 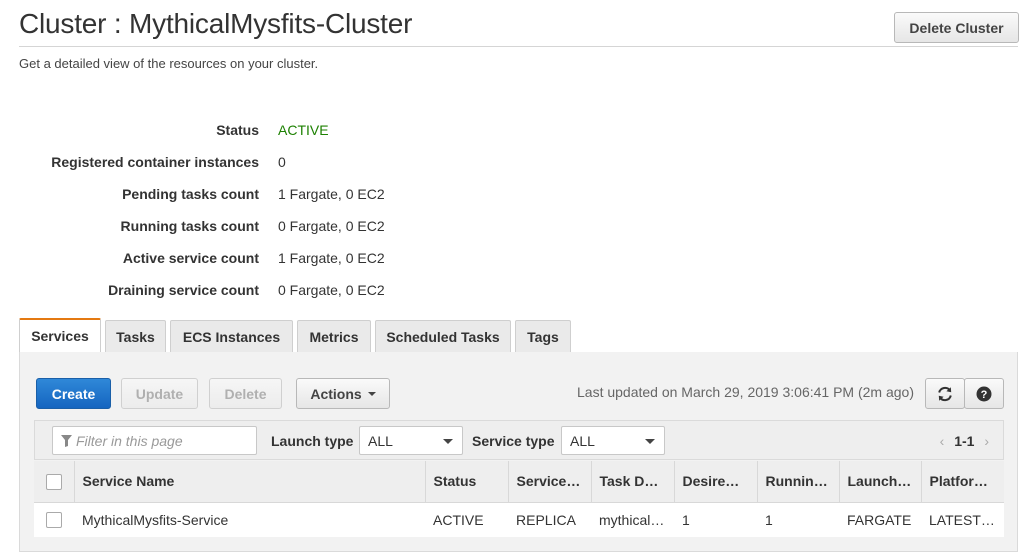 I want to click on delete-cluster-button: Delete Cluster, so click(x=956, y=27).